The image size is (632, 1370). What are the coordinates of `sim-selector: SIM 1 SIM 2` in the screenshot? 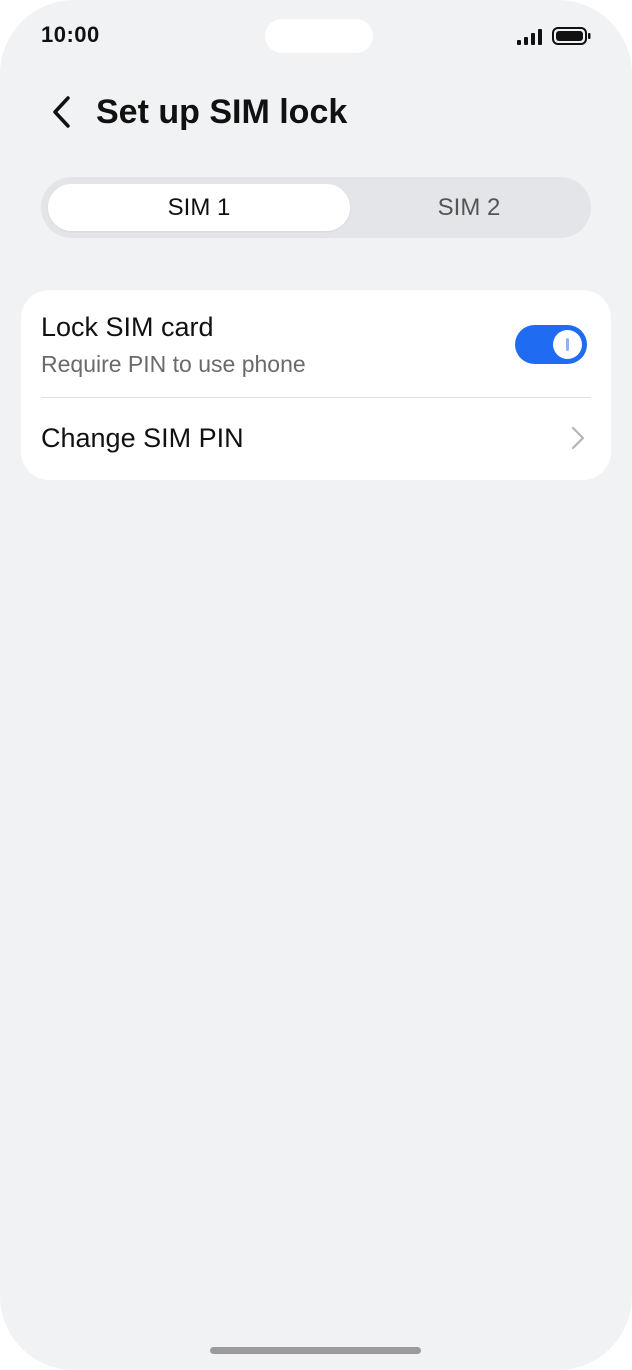 It's located at (316, 207).